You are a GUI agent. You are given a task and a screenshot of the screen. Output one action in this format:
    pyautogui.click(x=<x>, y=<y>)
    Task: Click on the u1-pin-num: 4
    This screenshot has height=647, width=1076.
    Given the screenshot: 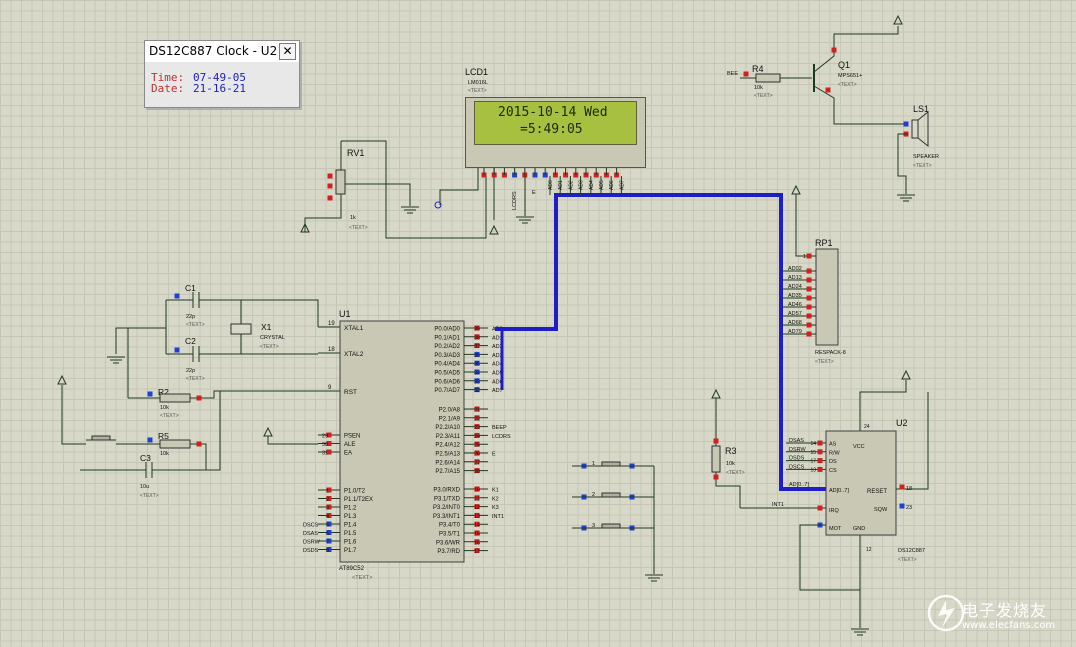 What is the action you would take?
    pyautogui.click(x=327, y=517)
    